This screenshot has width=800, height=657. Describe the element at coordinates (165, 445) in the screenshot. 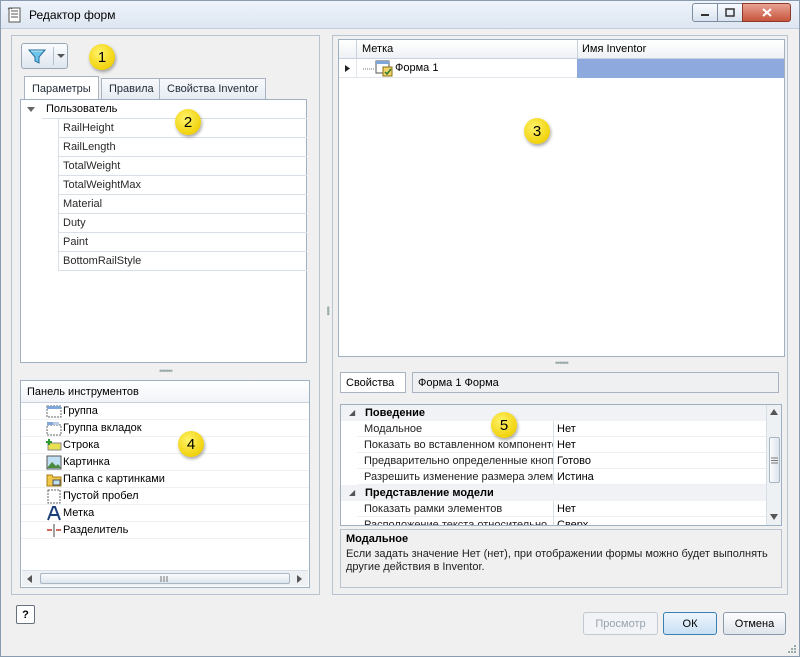

I see `tool-row: Строка` at that location.